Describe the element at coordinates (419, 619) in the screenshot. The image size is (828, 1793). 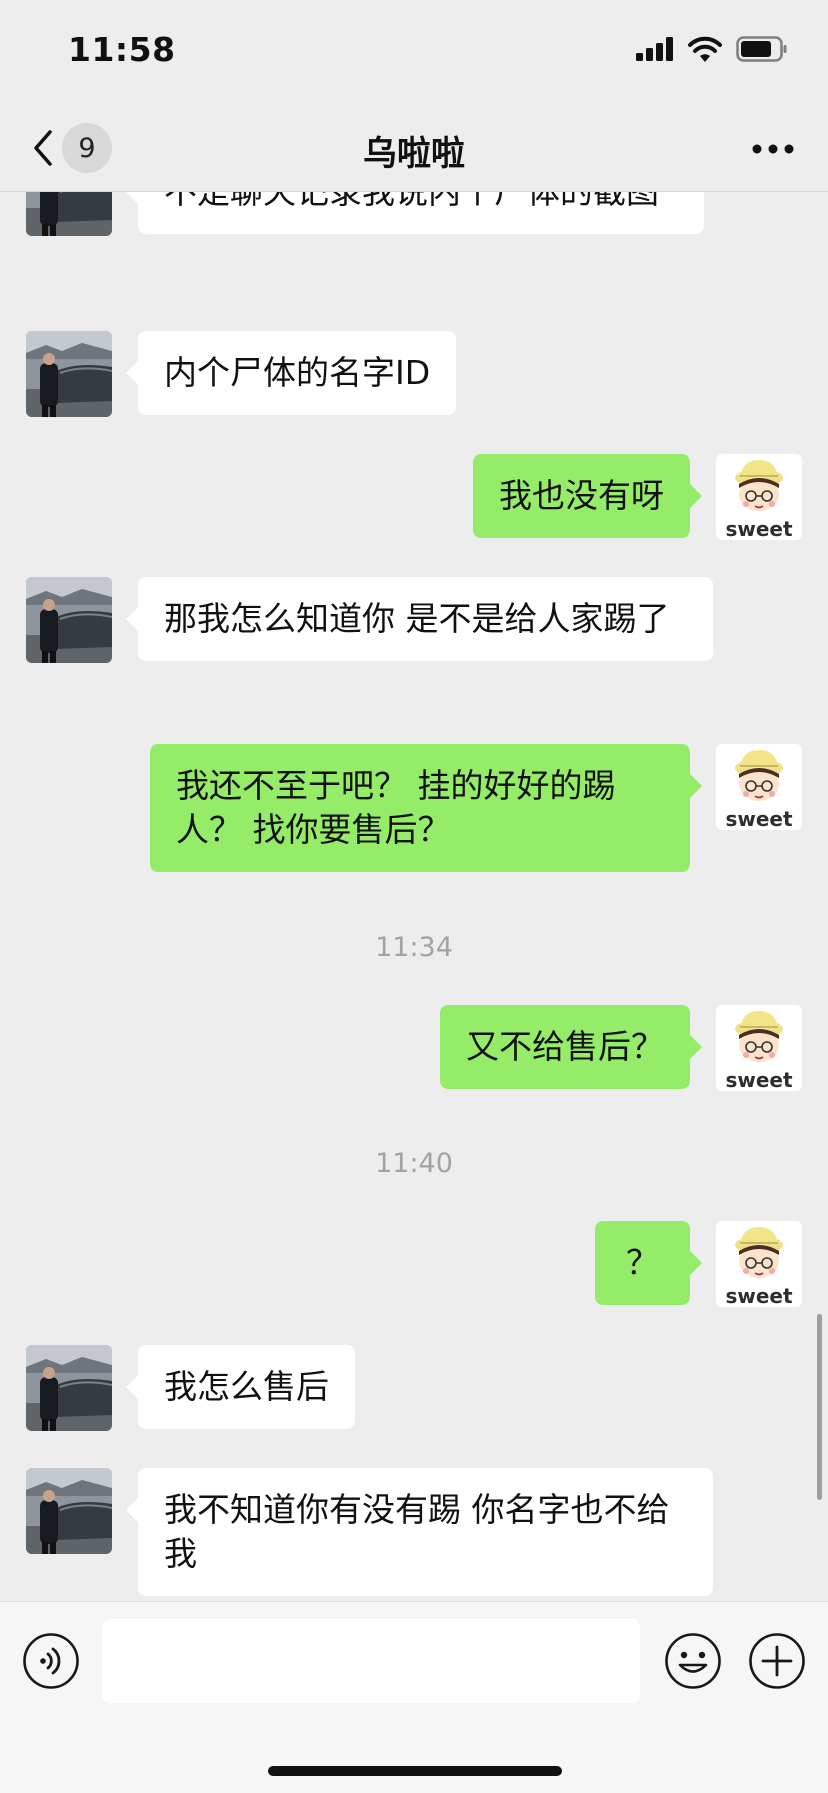
I see `message-bubble: 那我怎么知道你 是不是给人家踢了` at that location.